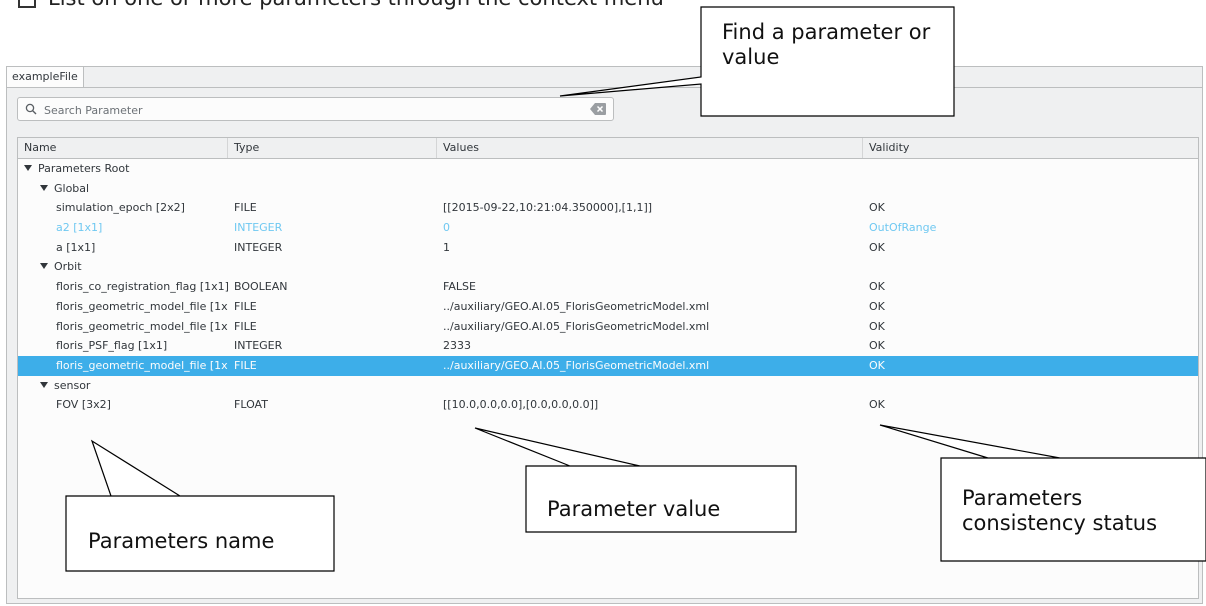  I want to click on column-header-name: Name, so click(123, 148).